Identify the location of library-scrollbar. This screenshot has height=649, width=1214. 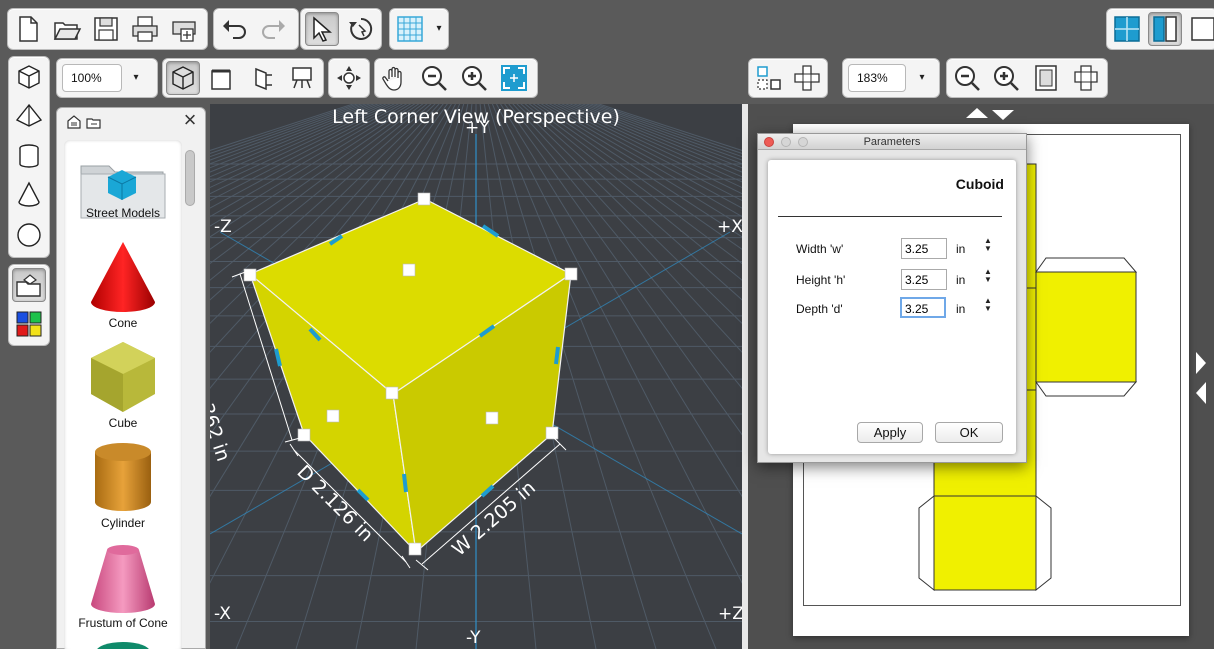
(190, 178).